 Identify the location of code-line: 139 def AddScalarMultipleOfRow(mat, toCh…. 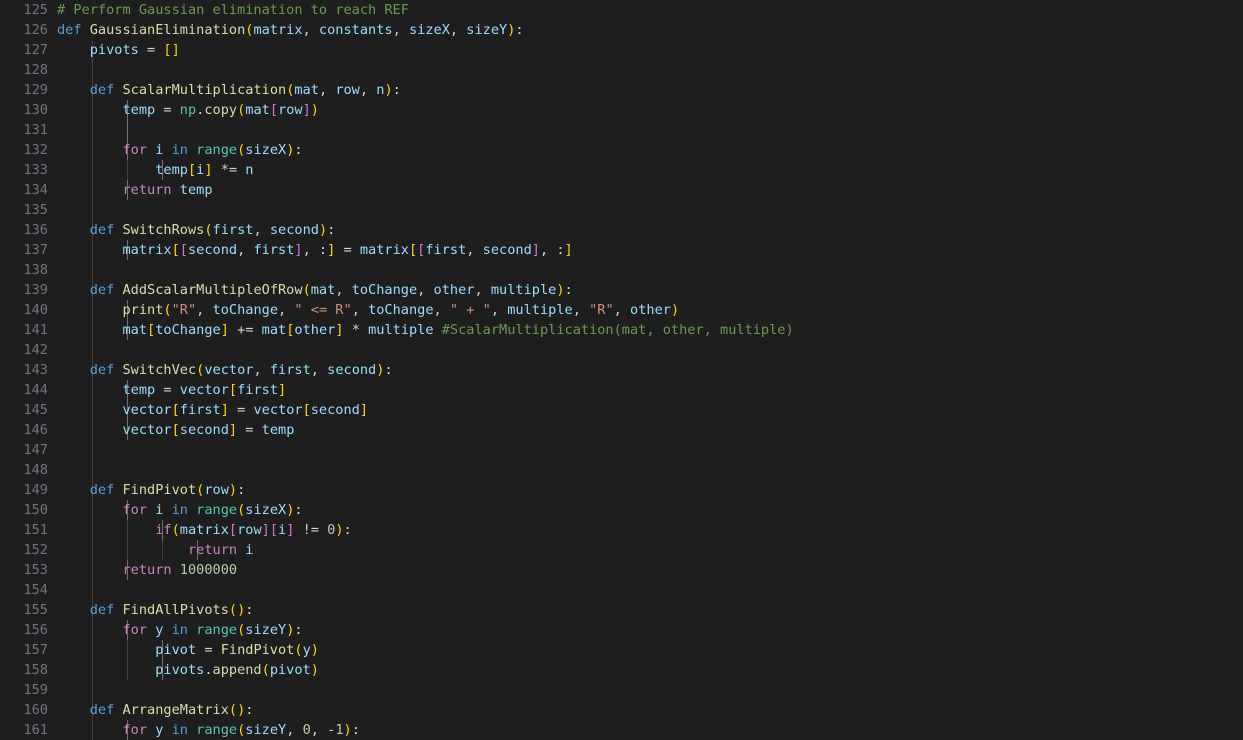
(621, 290).